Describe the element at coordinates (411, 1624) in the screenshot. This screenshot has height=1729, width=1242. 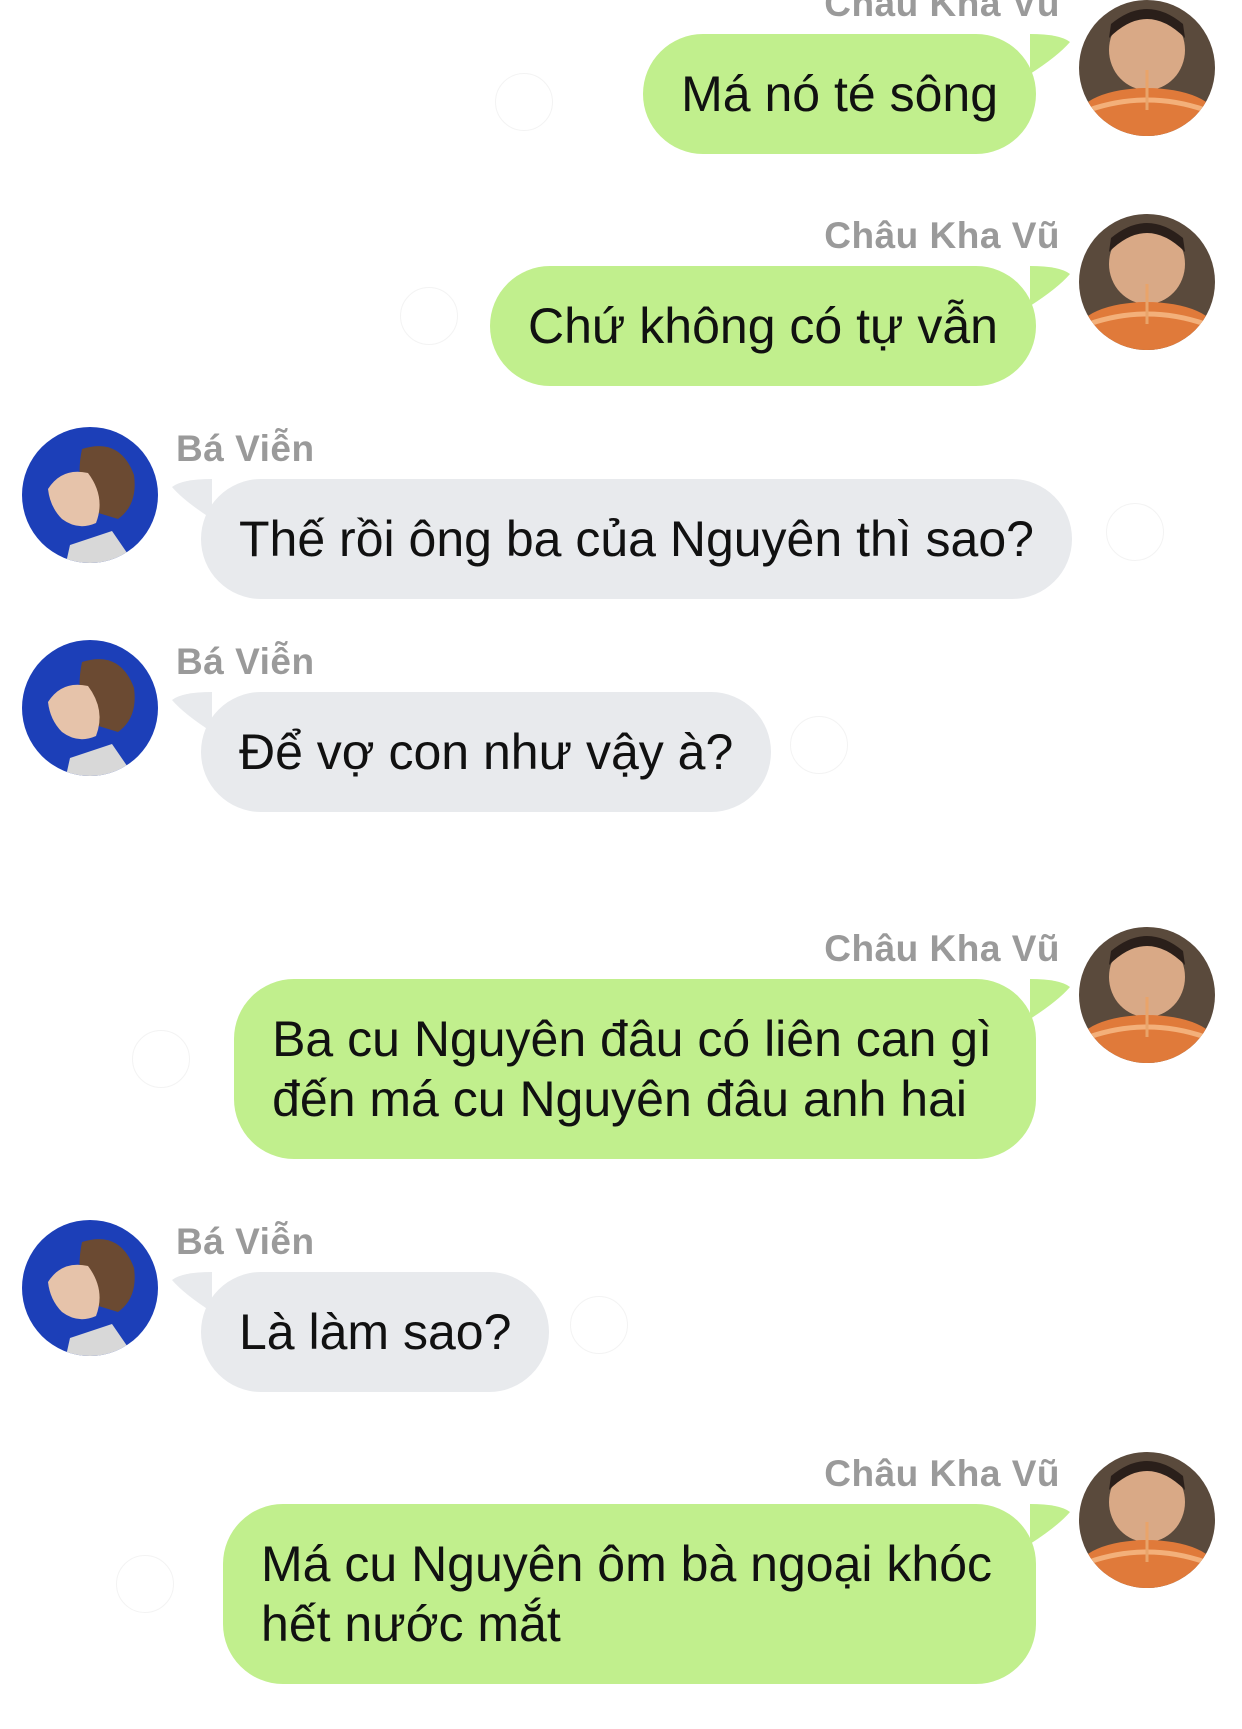
I see `message-text: hết nước mắt` at that location.